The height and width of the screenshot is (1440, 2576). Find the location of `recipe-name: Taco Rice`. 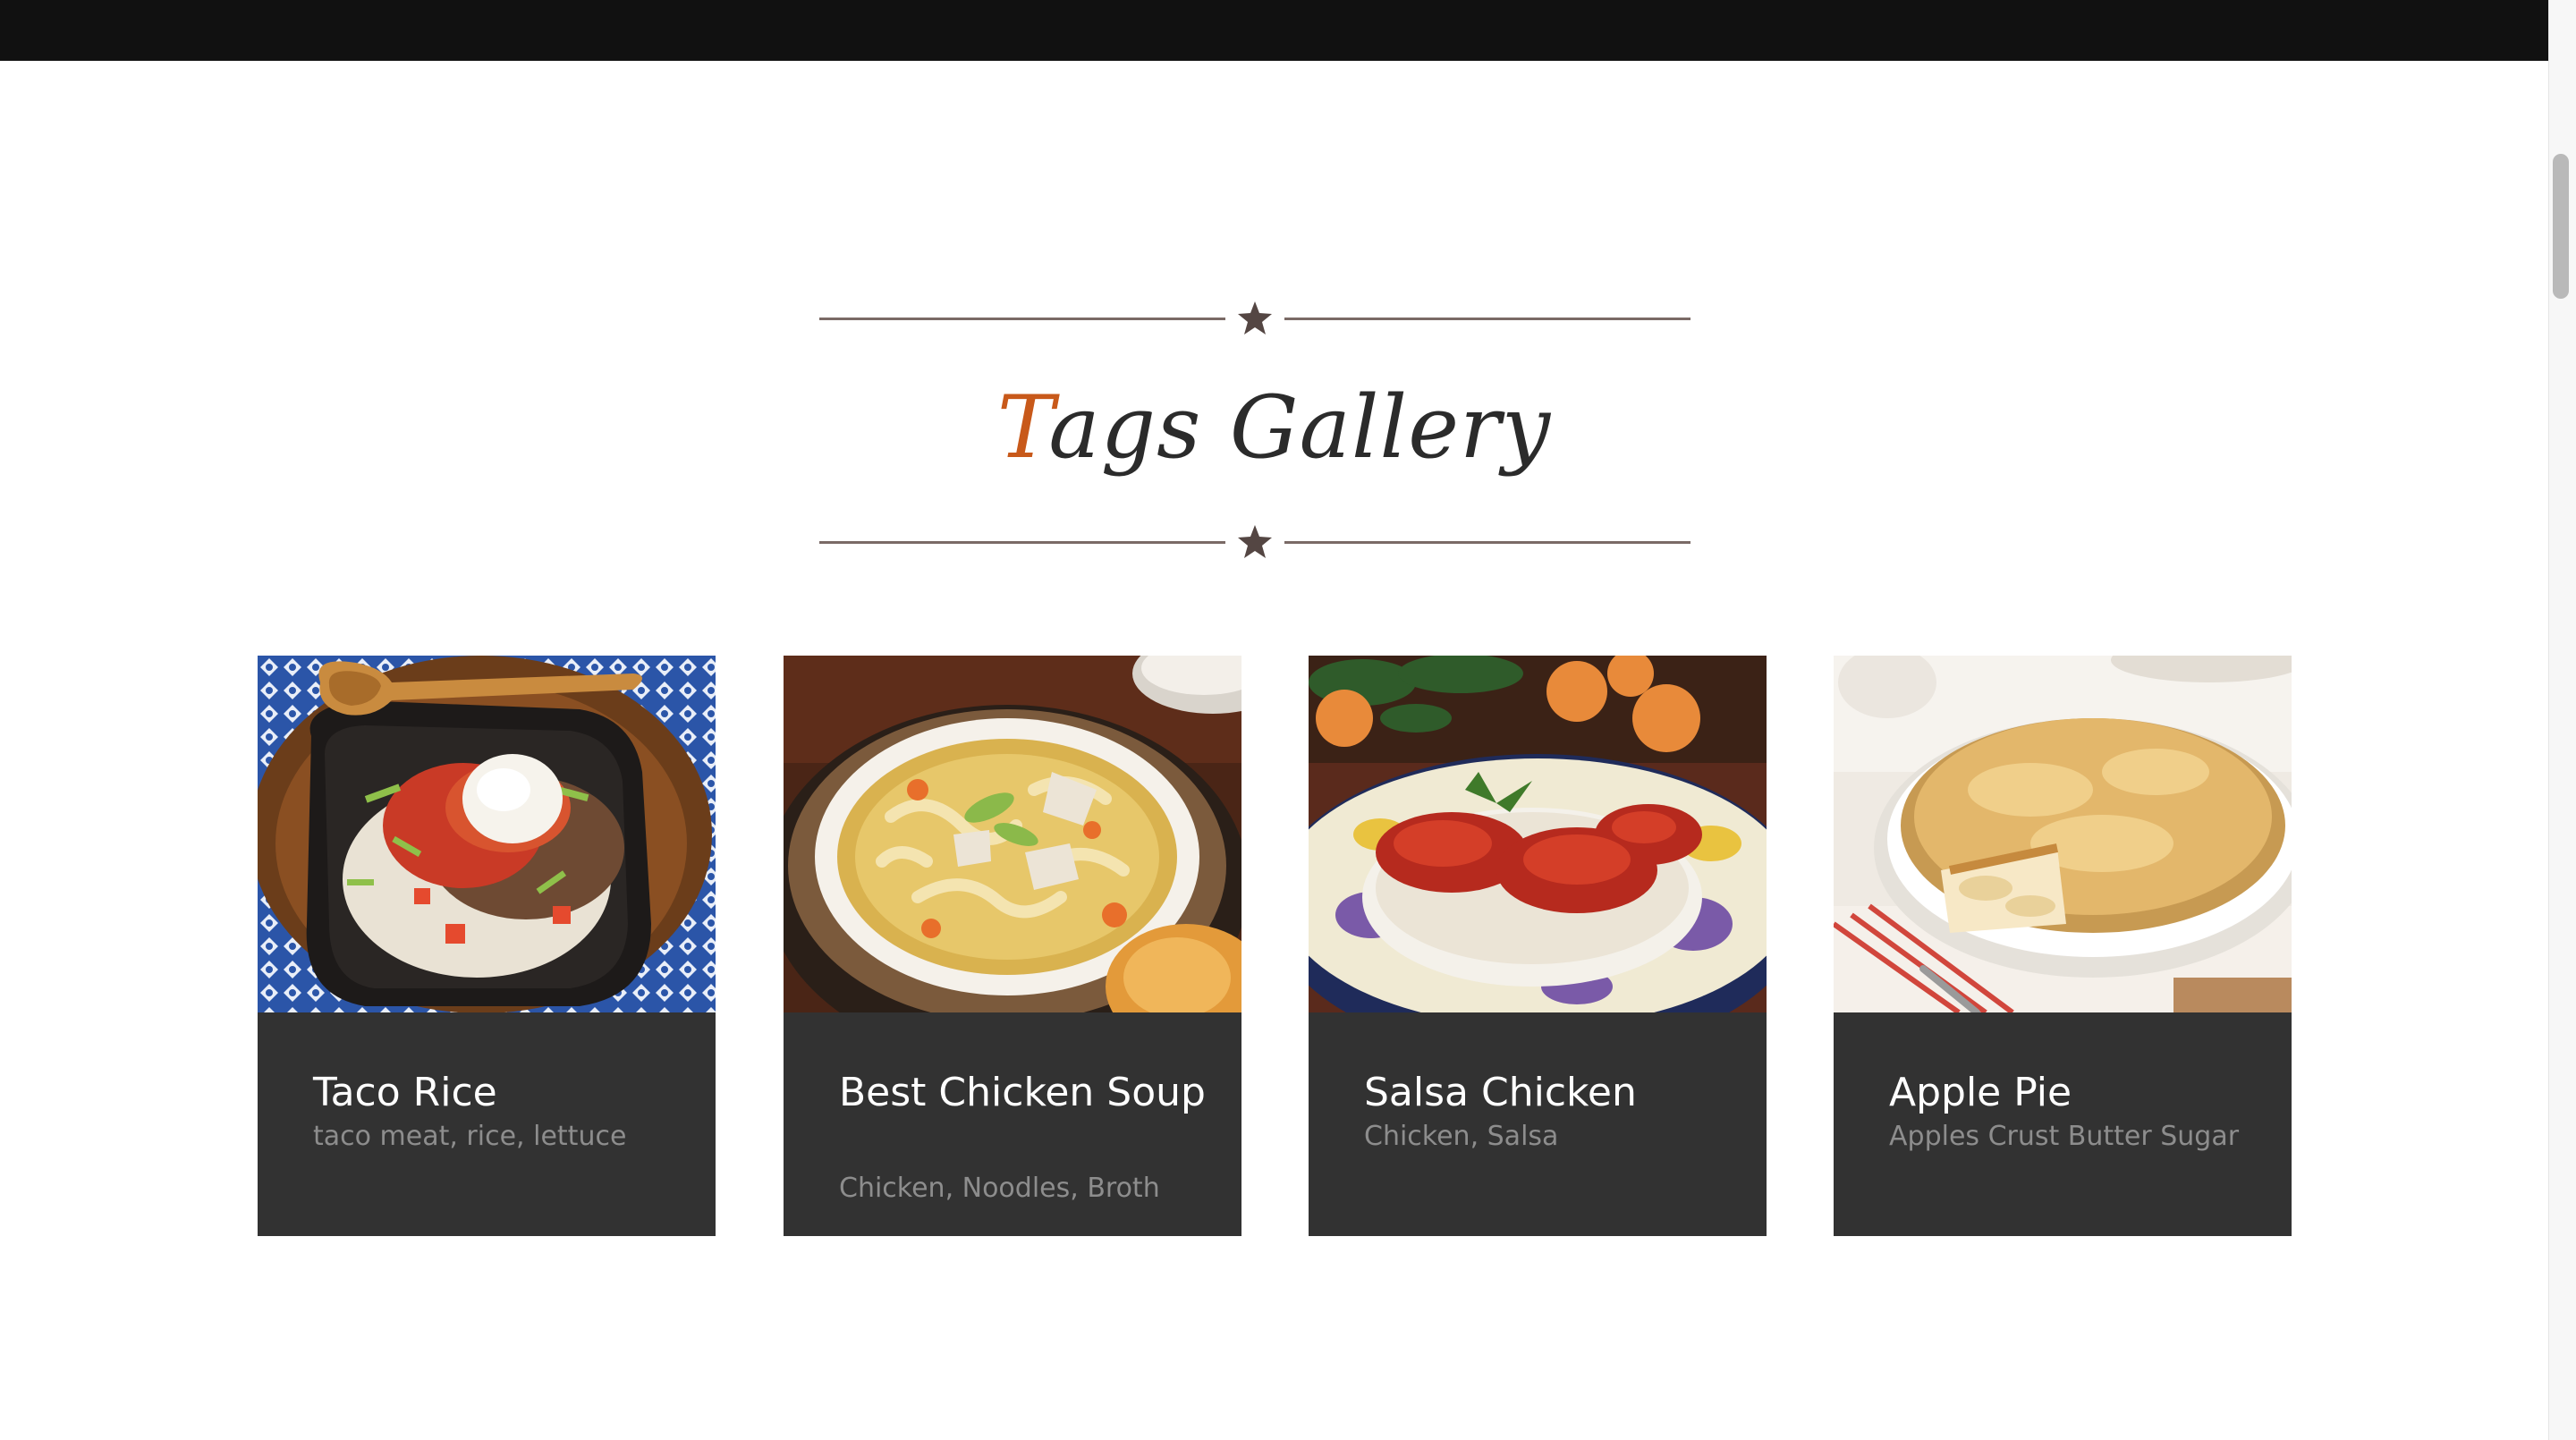

recipe-name: Taco Rice is located at coordinates (501, 1093).